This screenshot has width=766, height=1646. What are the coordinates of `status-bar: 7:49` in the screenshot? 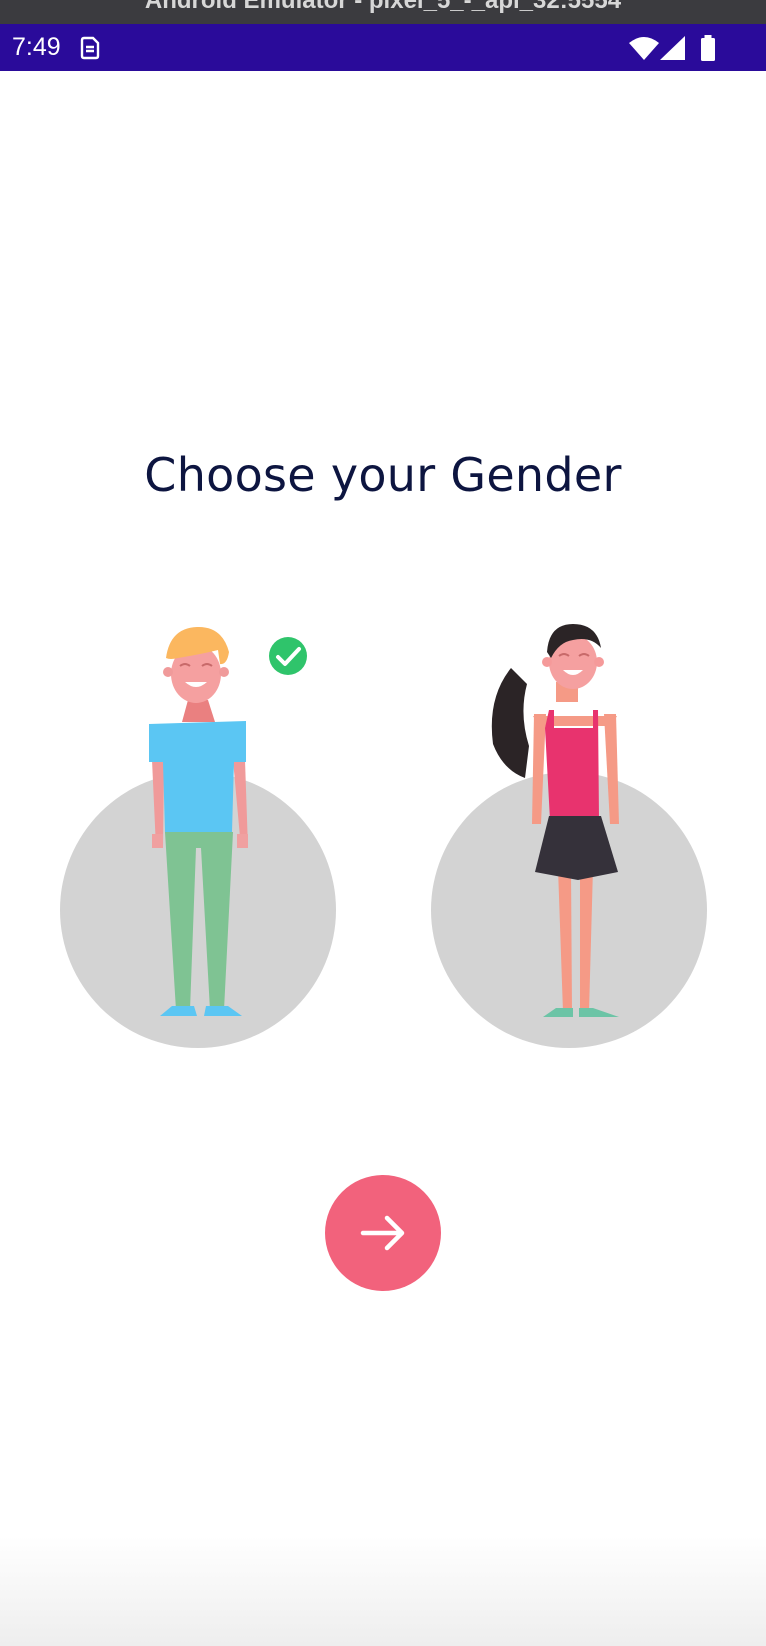 It's located at (383, 47).